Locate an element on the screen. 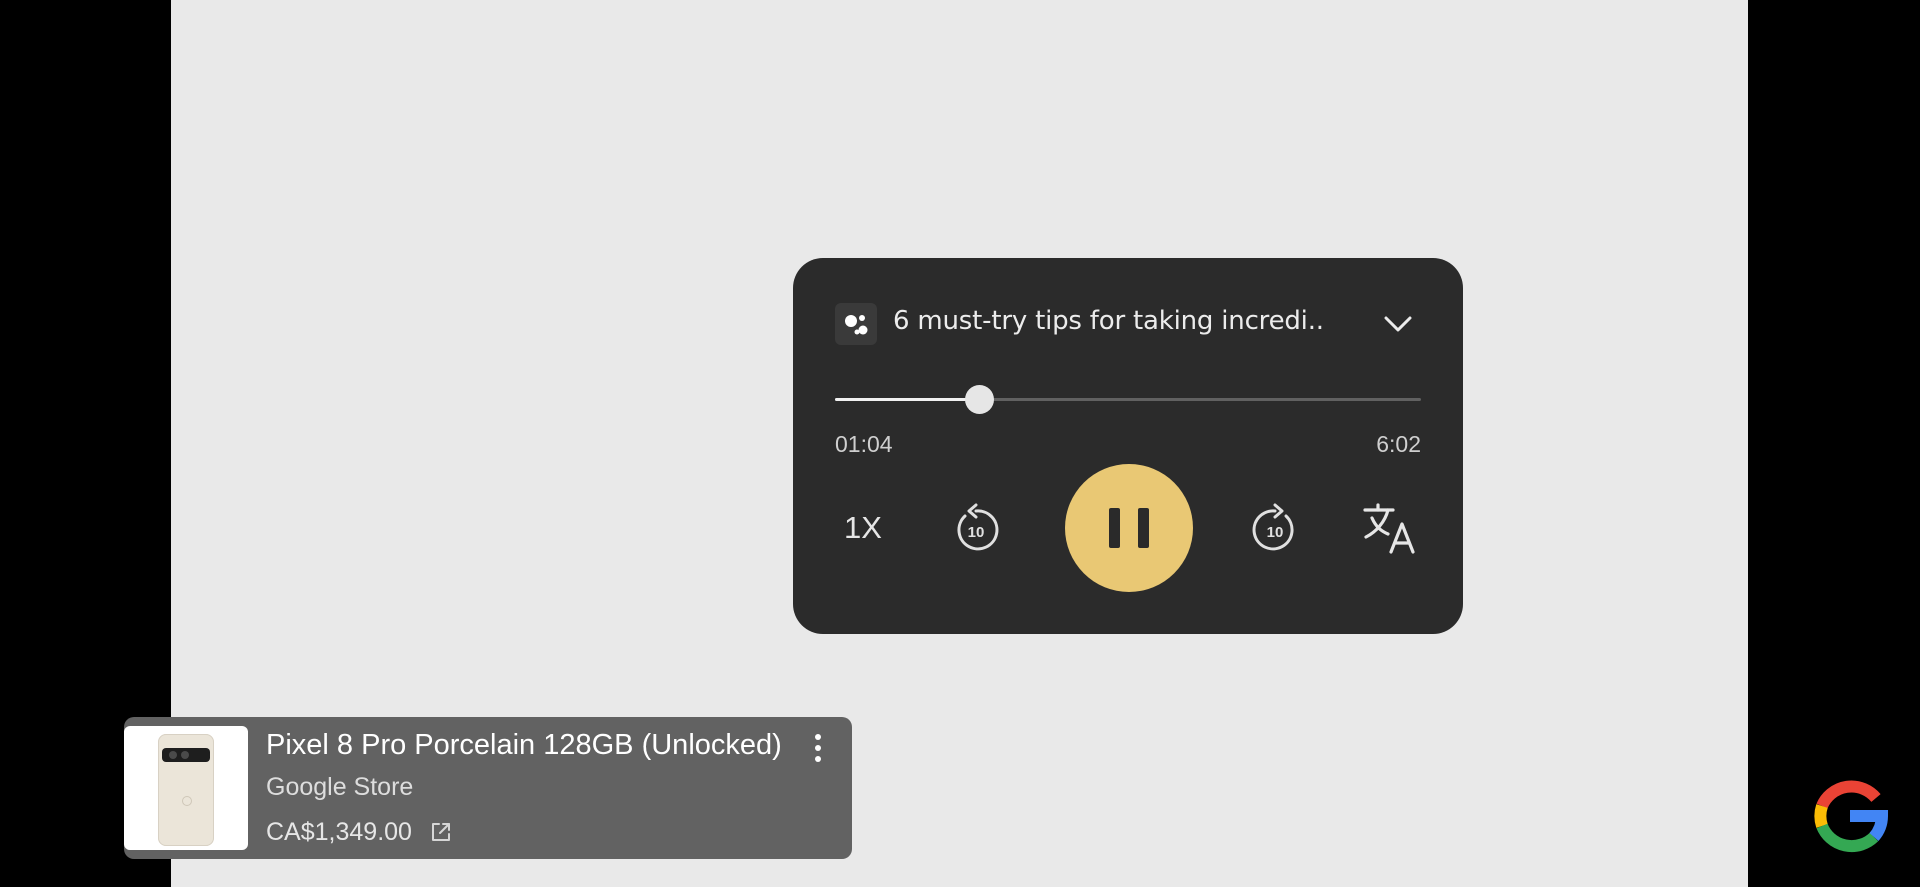 The height and width of the screenshot is (887, 1920). translate-icon is located at coordinates (1390, 529).